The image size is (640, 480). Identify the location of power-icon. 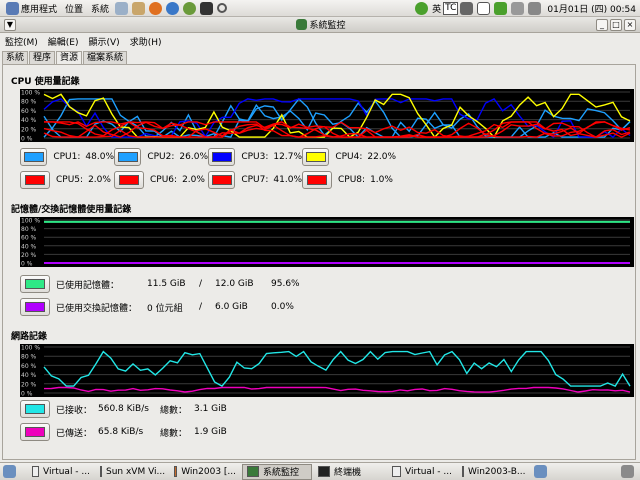
(501, 8).